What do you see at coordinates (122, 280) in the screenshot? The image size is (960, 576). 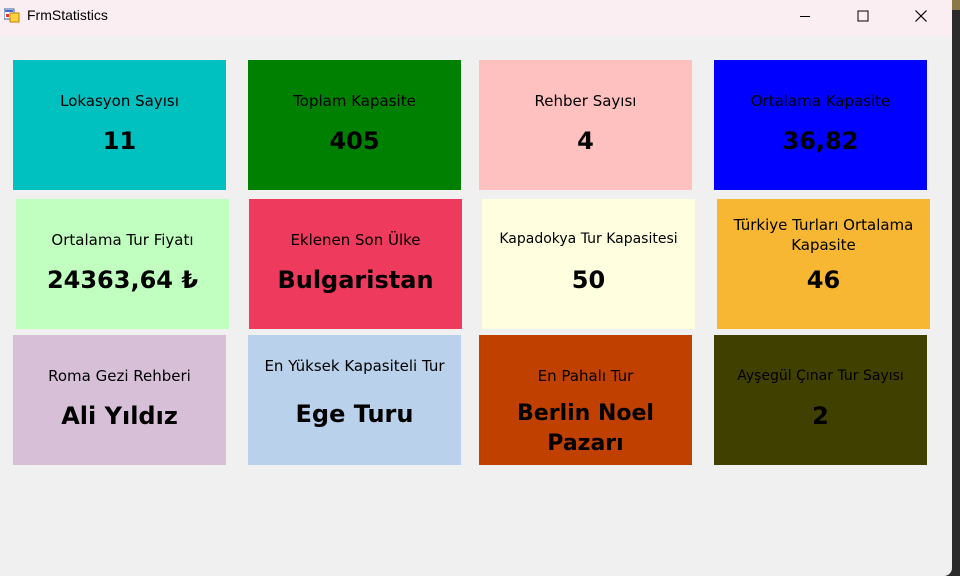 I see `stat-value: 24363,64 ₺` at bounding box center [122, 280].